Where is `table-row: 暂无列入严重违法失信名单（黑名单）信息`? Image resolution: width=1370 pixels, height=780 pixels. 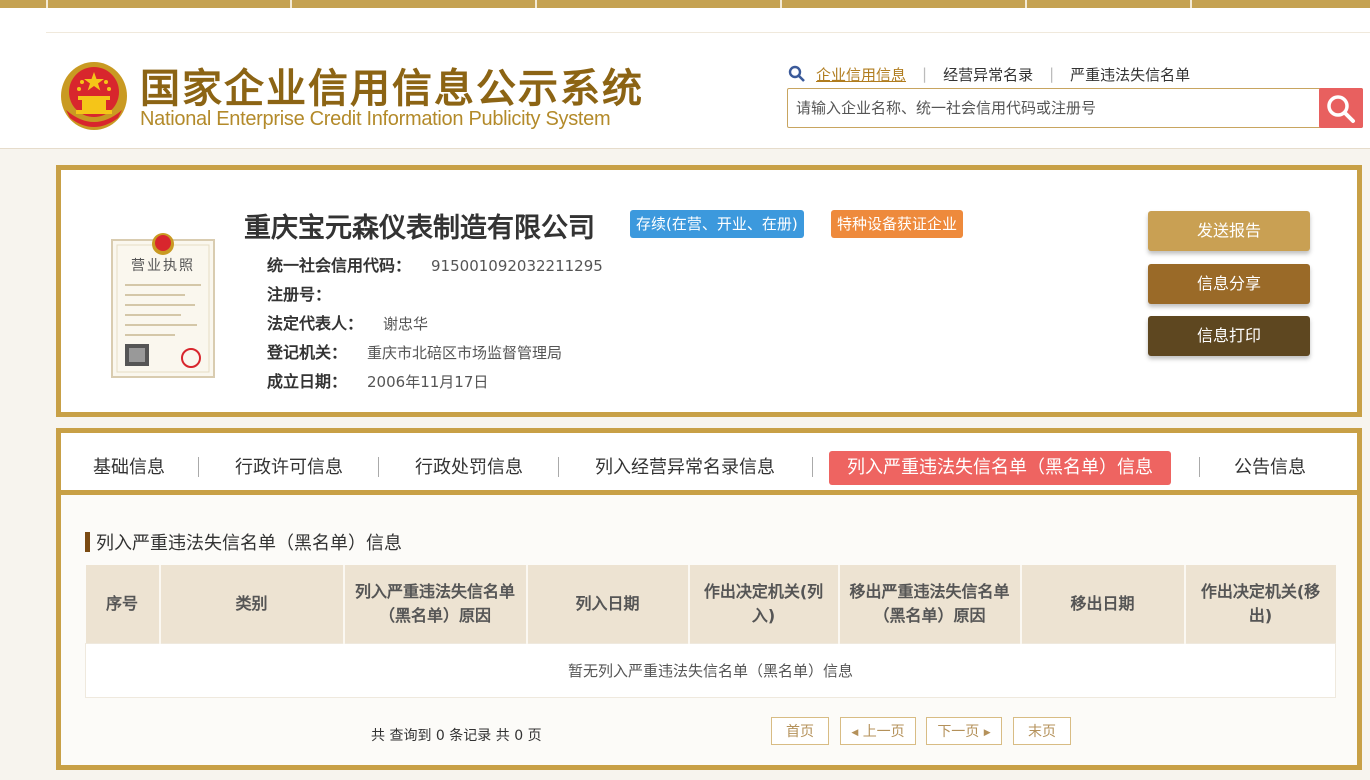 table-row: 暂无列入严重违法失信名单（黑名单）信息 is located at coordinates (710, 670).